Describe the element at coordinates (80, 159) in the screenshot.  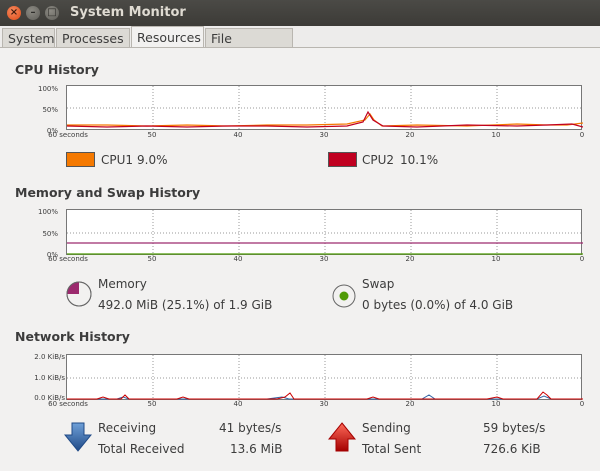
I see `cpu1-color-button` at that location.